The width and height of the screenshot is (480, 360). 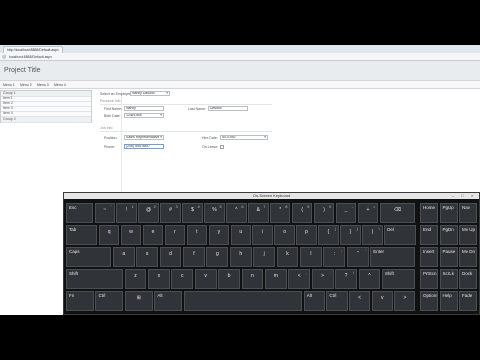 What do you see at coordinates (369, 279) in the screenshot?
I see `key-sym11: ^` at bounding box center [369, 279].